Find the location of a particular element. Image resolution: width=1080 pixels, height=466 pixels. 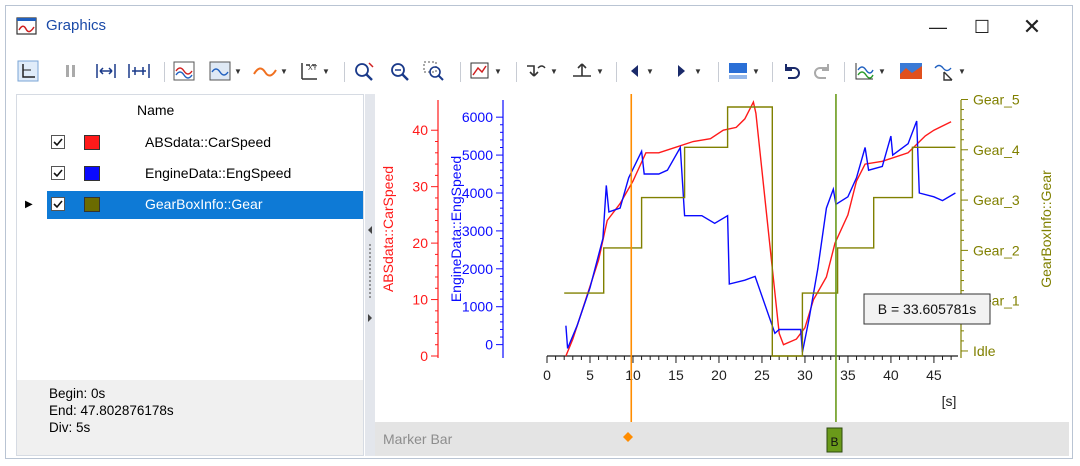

close-button: ✕ is located at coordinates (1032, 27).